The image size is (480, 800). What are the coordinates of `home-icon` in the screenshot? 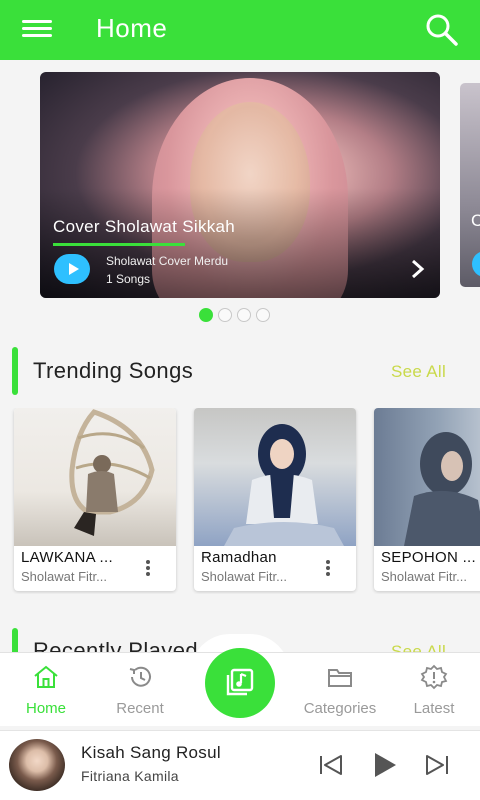 It's located at (46, 676).